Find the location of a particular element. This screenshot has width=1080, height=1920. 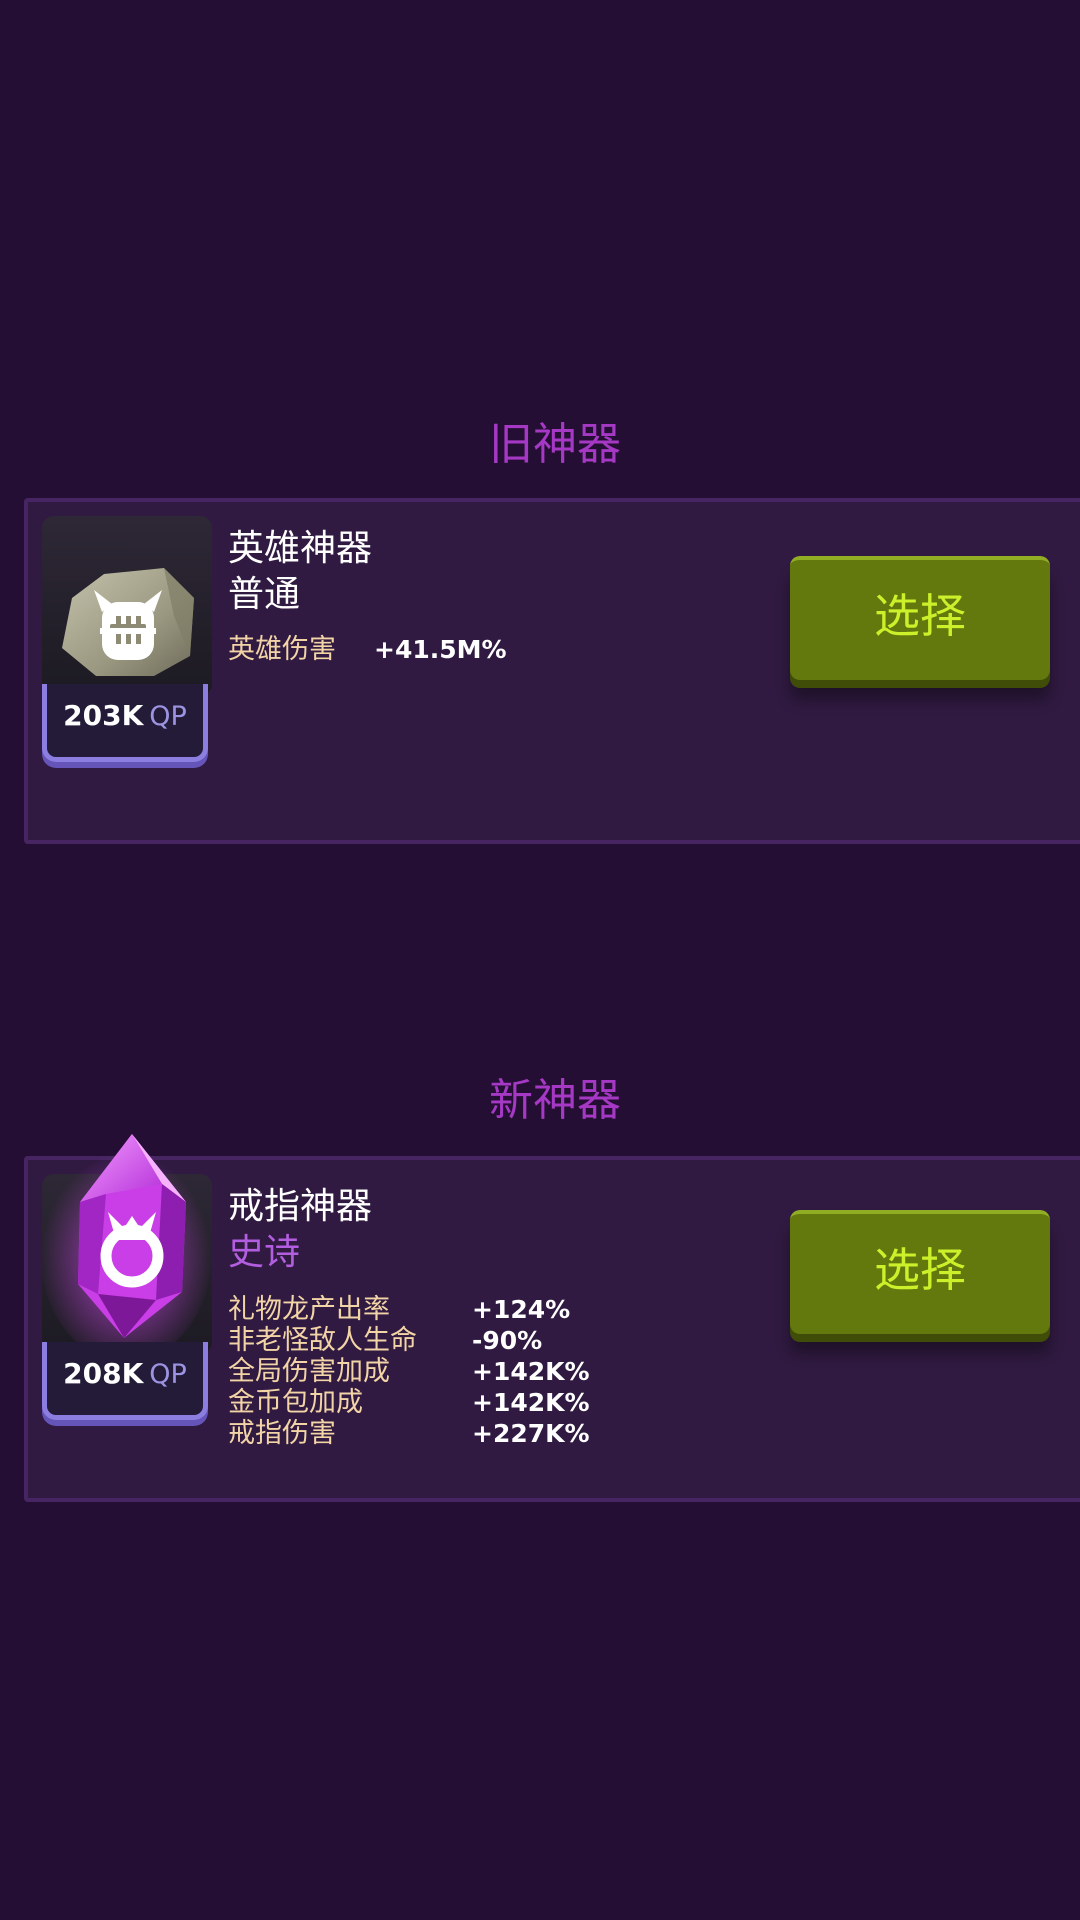

stat-row: 礼物龙产出率 +124% is located at coordinates (409, 1309).